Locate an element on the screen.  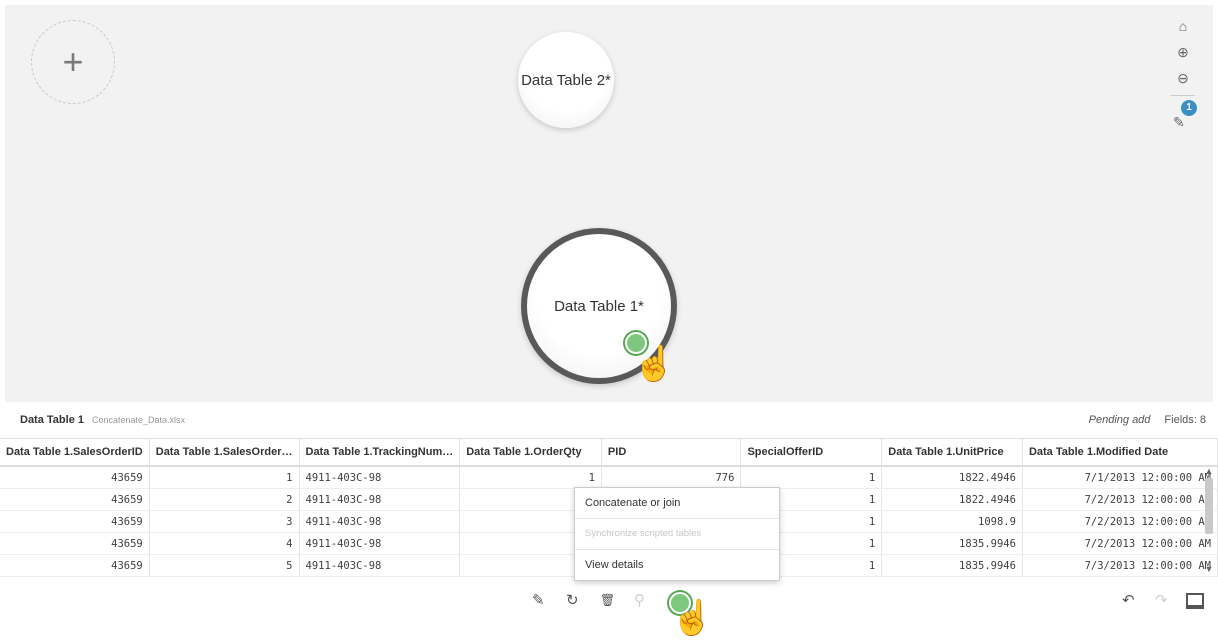
column-header: SpecialOfferID is located at coordinates (811, 453).